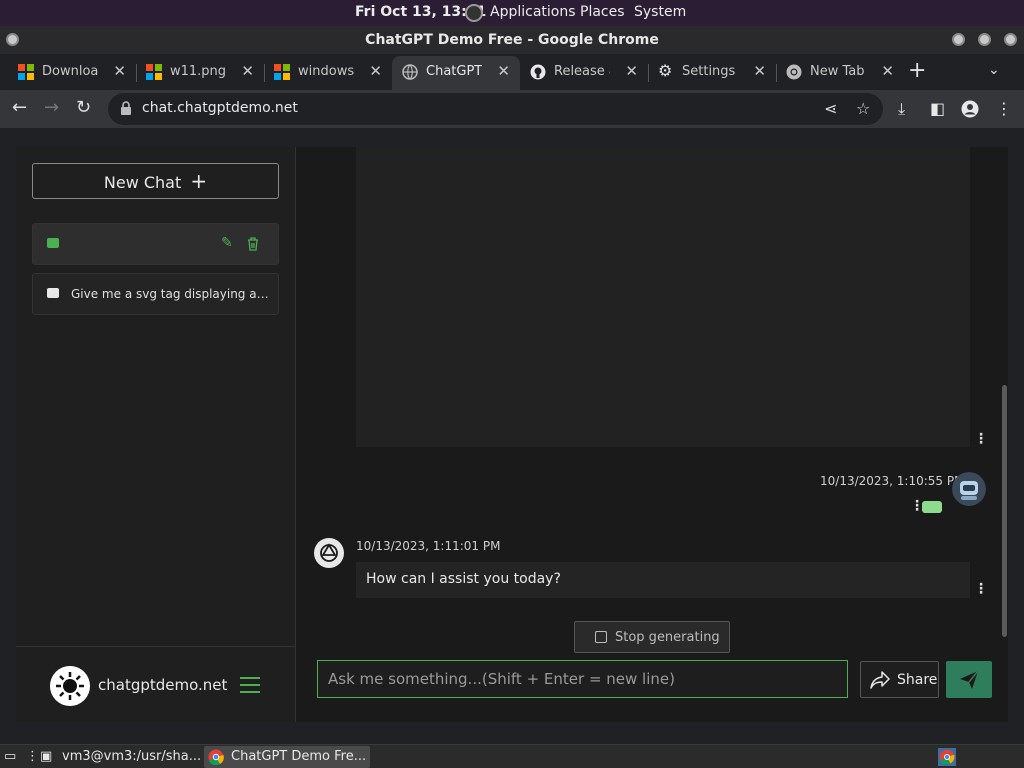 Image resolution: width=1024 pixels, height=768 pixels. I want to click on window-title: ChatGPT Demo Free - Google Chrome, so click(512, 40).